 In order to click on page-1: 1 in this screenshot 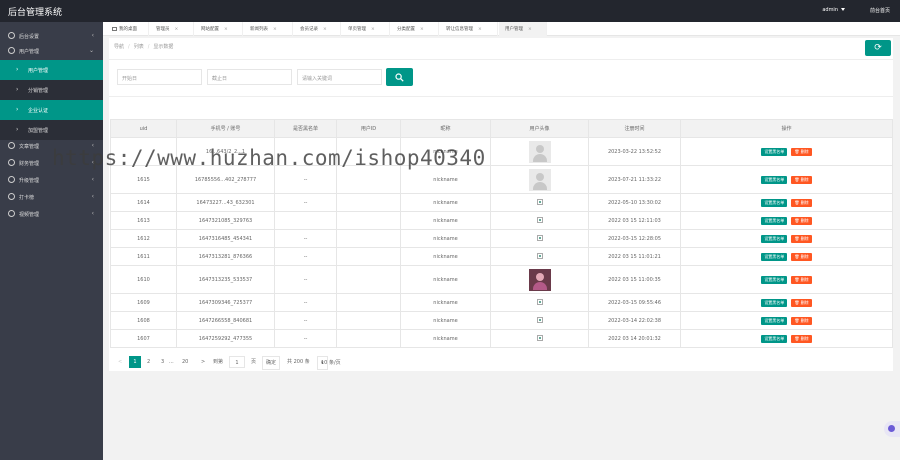, I will do `click(135, 362)`.